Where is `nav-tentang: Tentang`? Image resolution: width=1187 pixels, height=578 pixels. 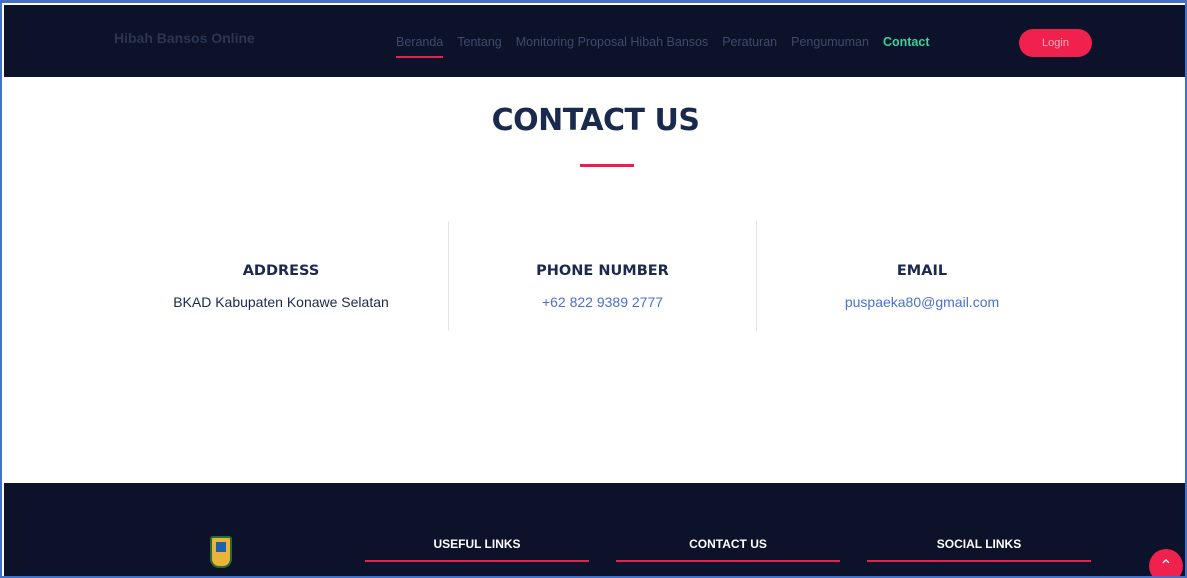 nav-tentang: Tentang is located at coordinates (479, 42).